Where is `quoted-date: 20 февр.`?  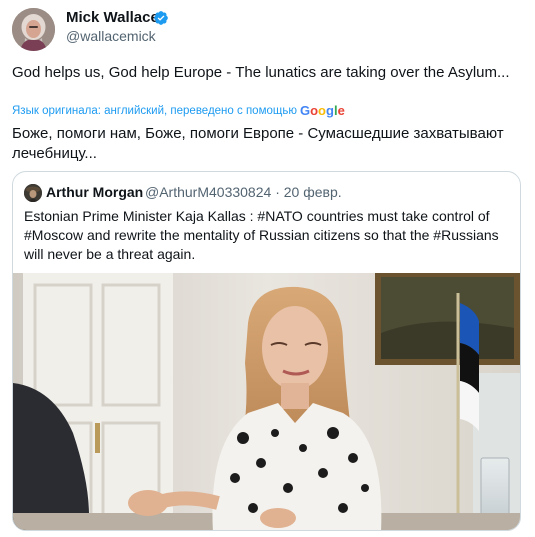
quoted-date: 20 февр. is located at coordinates (313, 192).